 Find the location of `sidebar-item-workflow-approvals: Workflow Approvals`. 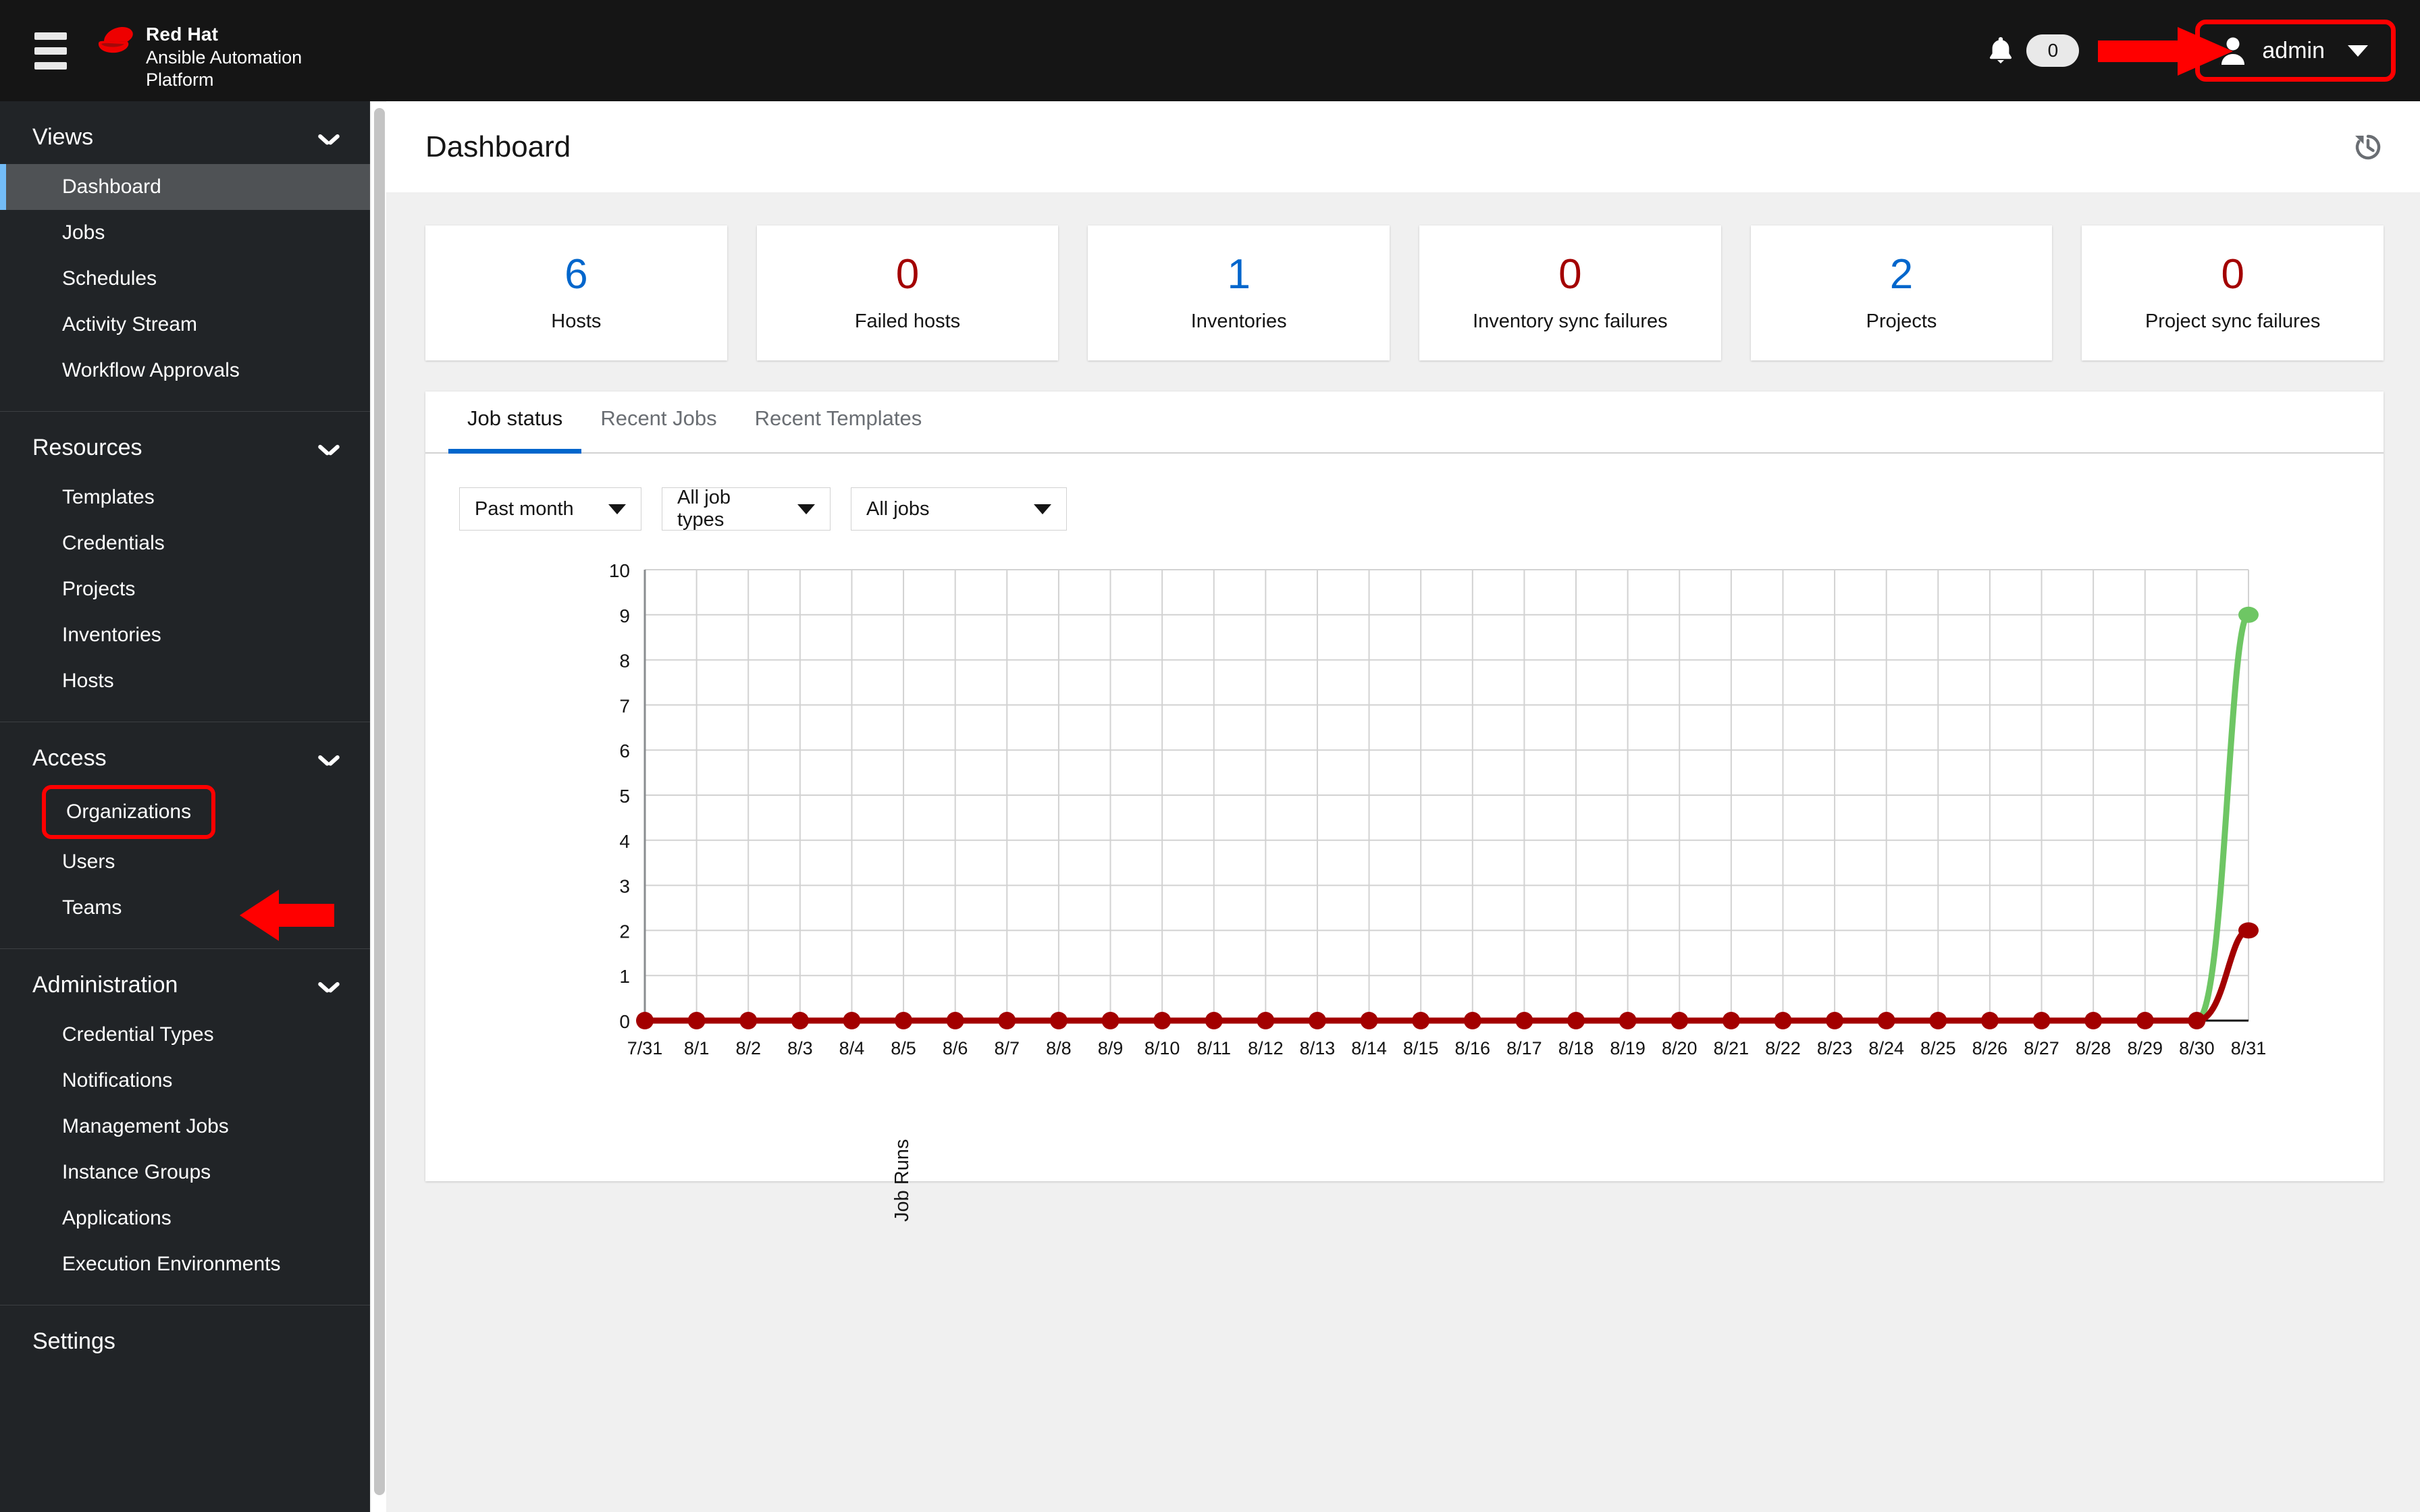

sidebar-item-workflow-approvals: Workflow Approvals is located at coordinates (185, 371).